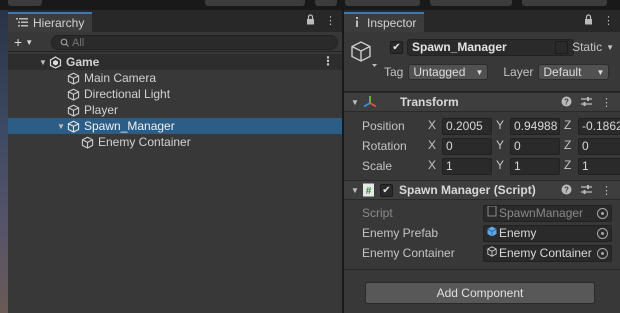  I want to click on rotation-y-field: 0, so click(535, 146).